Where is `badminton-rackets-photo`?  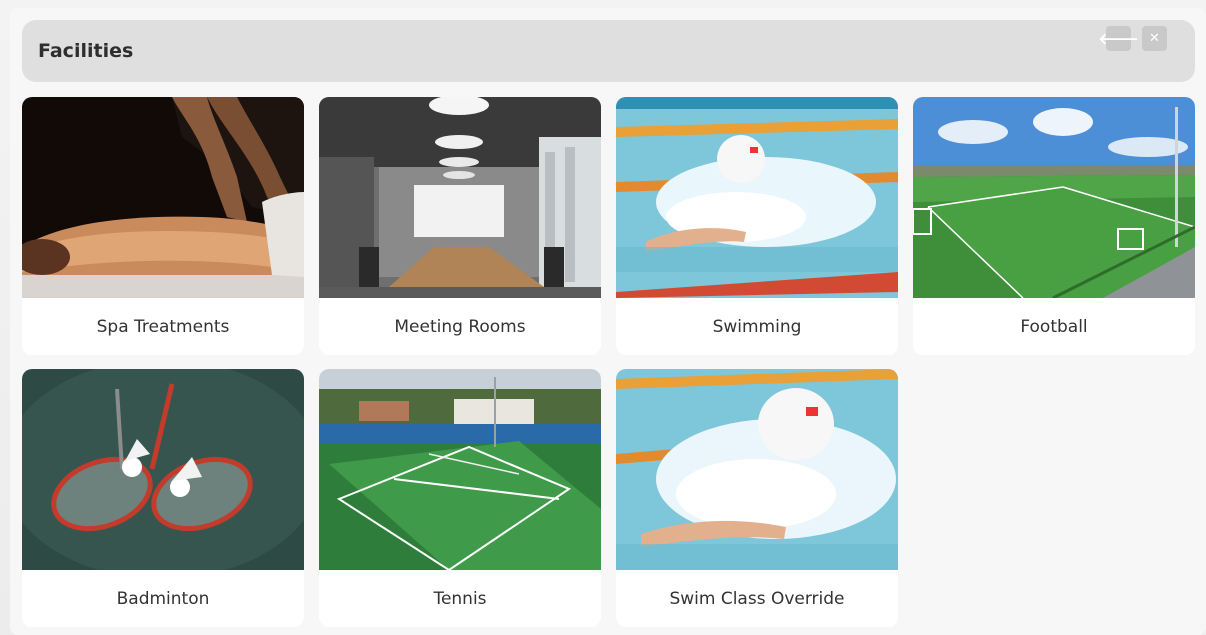
badminton-rackets-photo is located at coordinates (163, 469).